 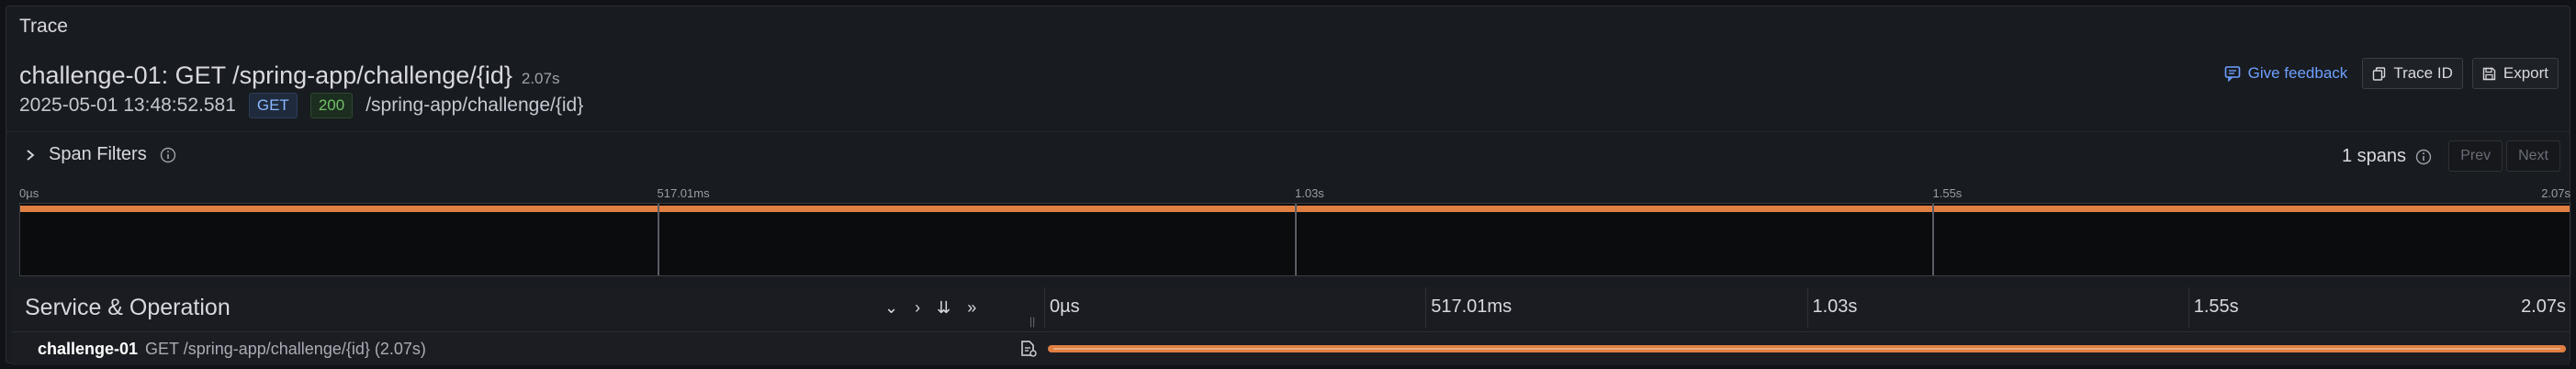 What do you see at coordinates (1028, 351) in the screenshot?
I see `log-icon` at bounding box center [1028, 351].